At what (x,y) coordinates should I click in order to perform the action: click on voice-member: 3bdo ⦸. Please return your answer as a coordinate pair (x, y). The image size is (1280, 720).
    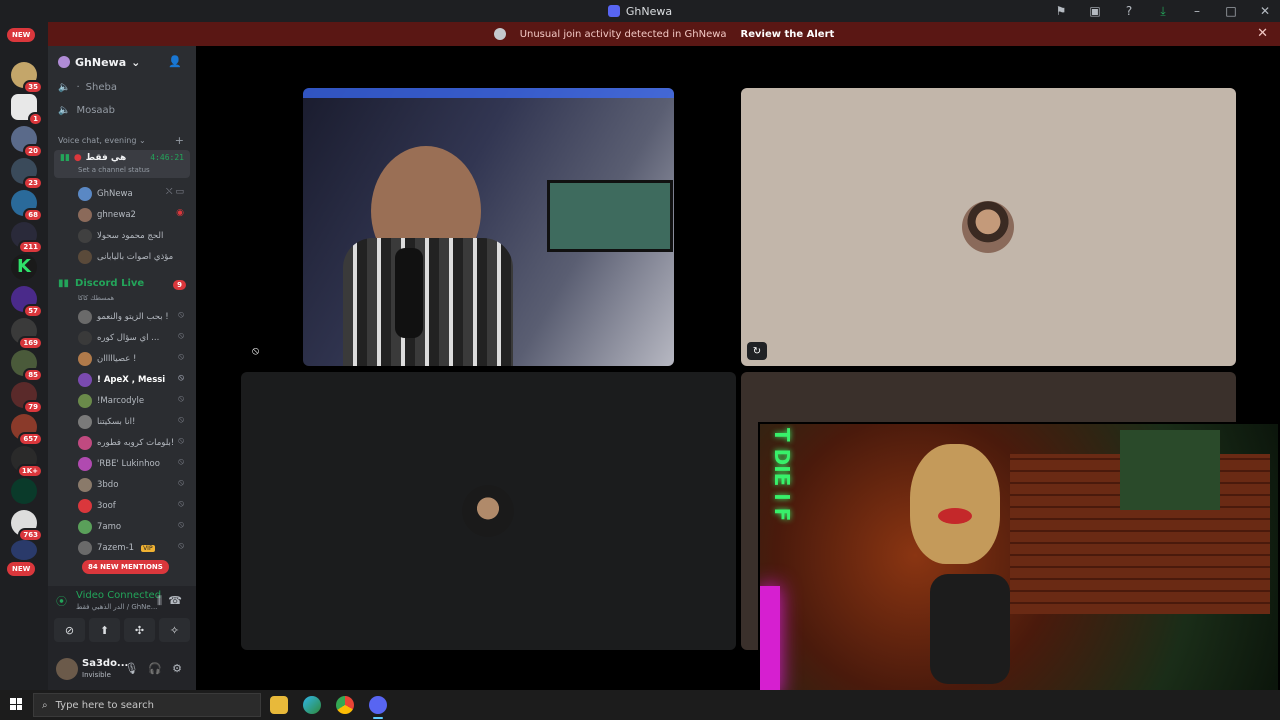
    Looking at the image, I should click on (133, 485).